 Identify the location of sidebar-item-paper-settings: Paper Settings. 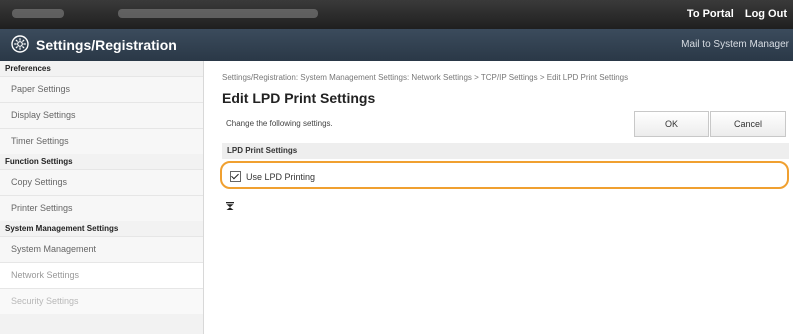
(101, 89).